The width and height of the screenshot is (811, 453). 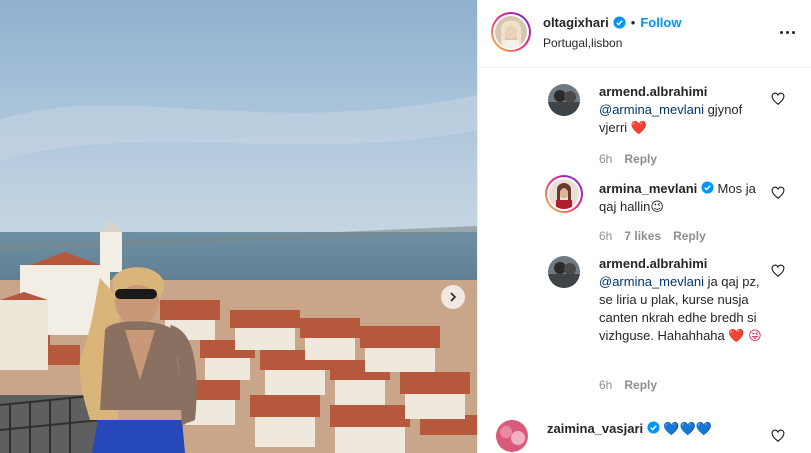 I want to click on author-username: oltagixhari, so click(x=576, y=22).